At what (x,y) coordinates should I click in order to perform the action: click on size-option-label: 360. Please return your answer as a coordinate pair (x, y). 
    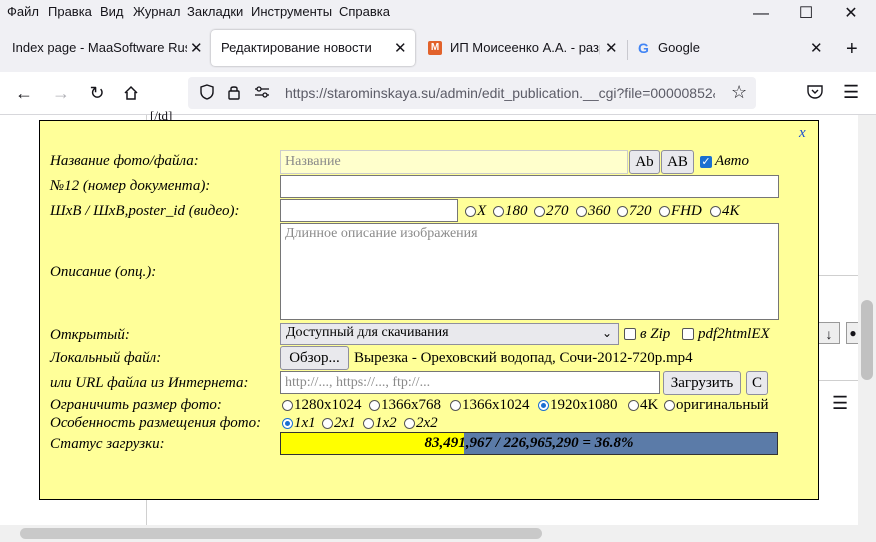
    Looking at the image, I should click on (599, 211).